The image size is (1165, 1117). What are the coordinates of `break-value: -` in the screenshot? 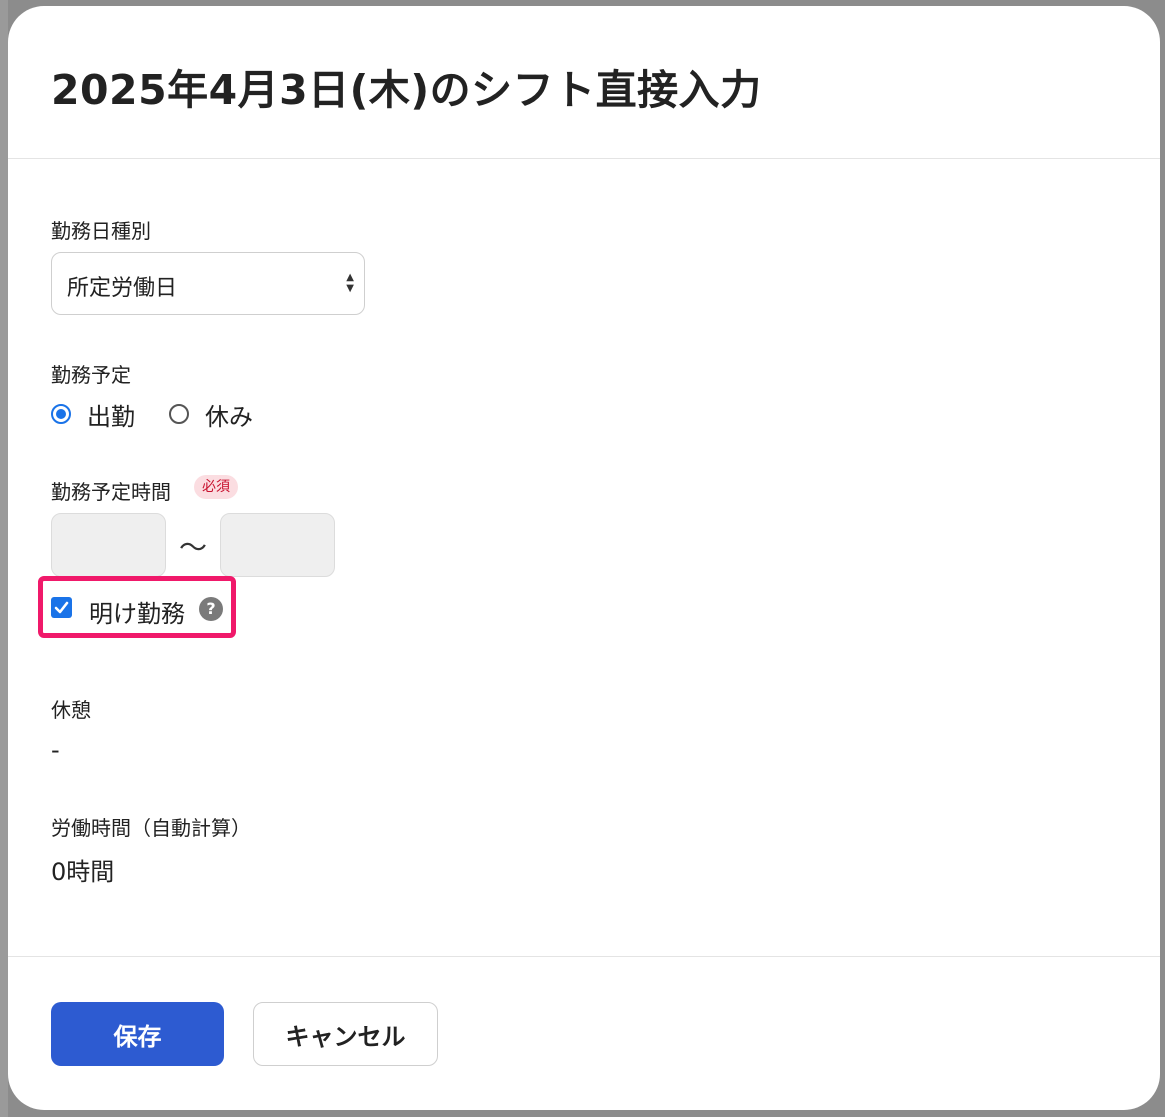 It's located at (55, 750).